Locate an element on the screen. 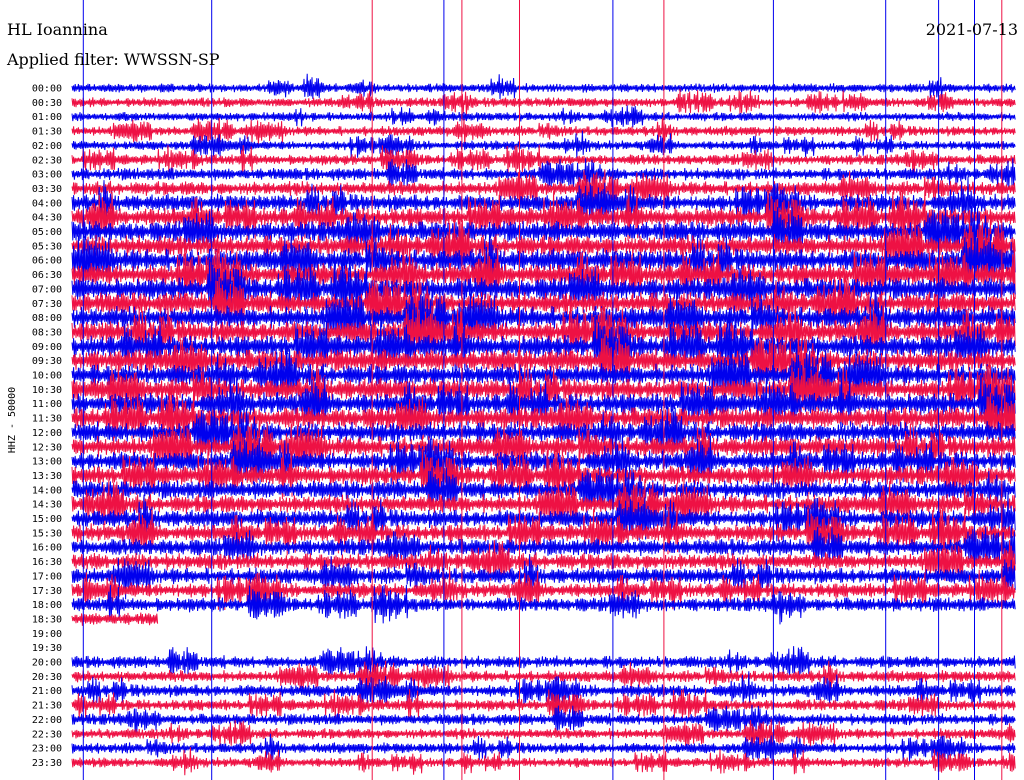  row-time-label: 03:30 is located at coordinates (47, 189).